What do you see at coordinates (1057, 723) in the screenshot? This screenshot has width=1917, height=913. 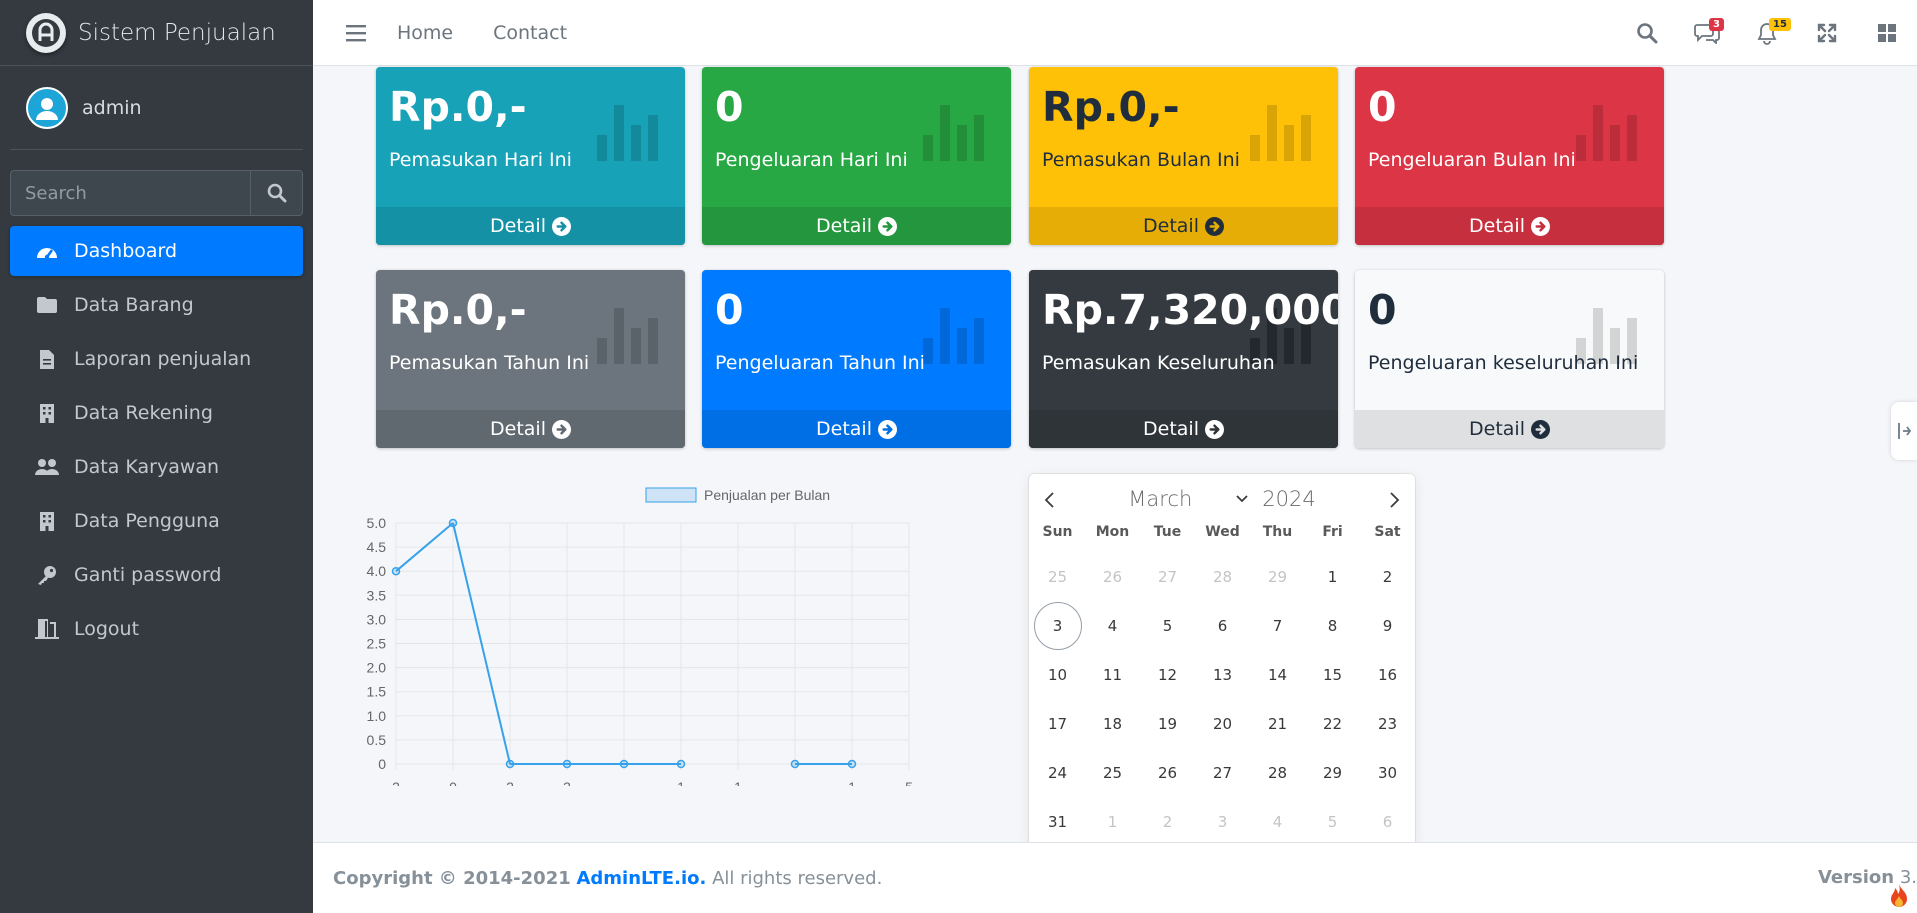 I see `calendar-day: 17` at bounding box center [1057, 723].